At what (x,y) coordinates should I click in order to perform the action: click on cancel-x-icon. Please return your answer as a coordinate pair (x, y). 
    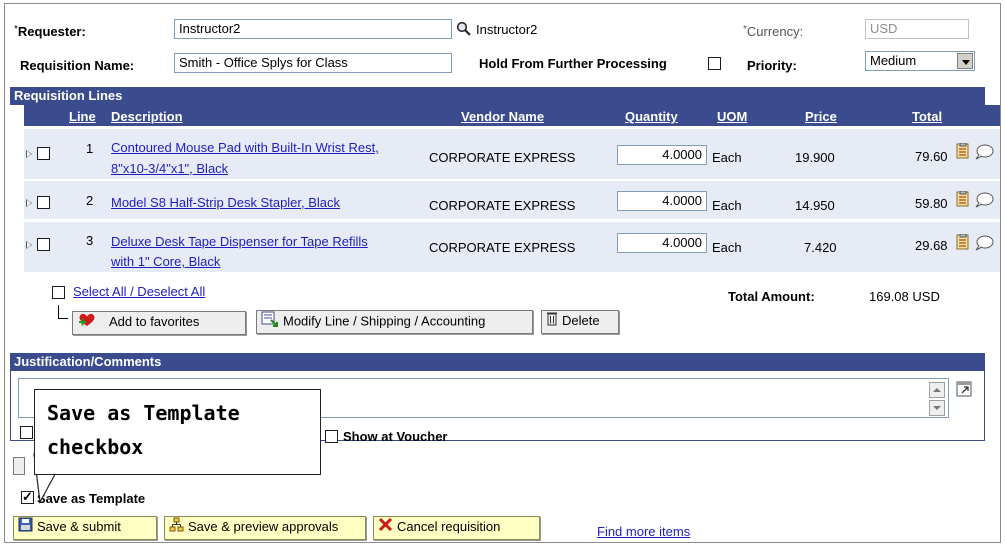
    Looking at the image, I should click on (385, 527).